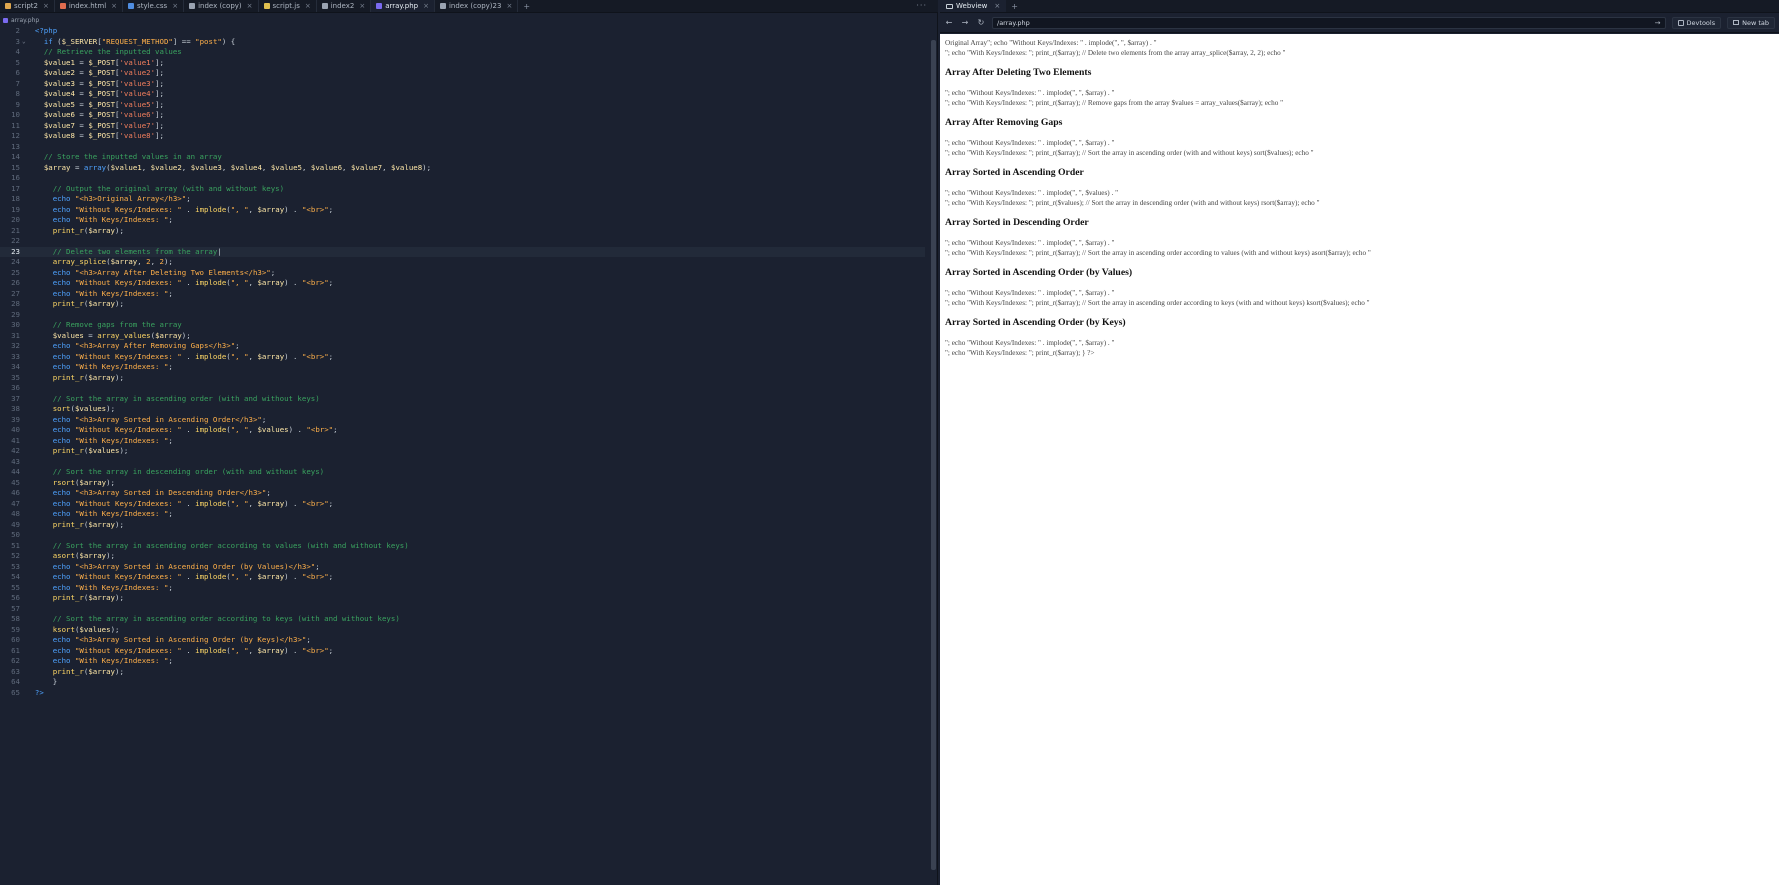  Describe the element at coordinates (462, 315) in the screenshot. I see `code-line: 29` at that location.